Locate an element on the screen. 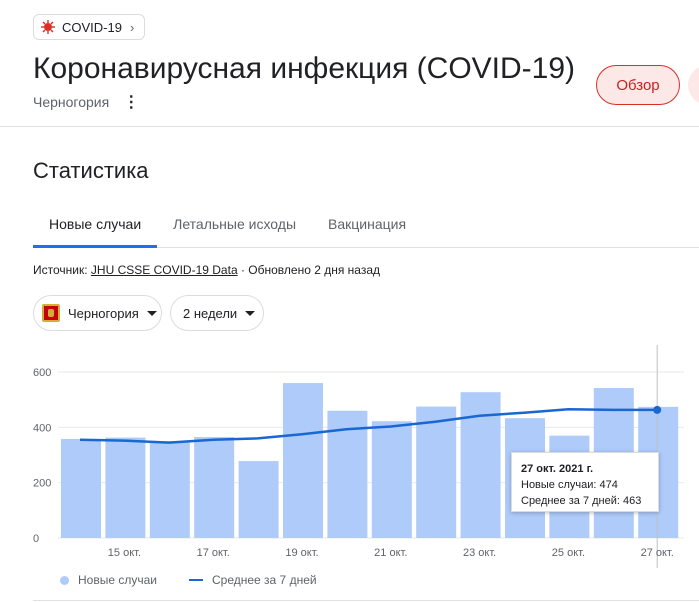 The width and height of the screenshot is (699, 602). page-subtitle: Черногория ⋮ is located at coordinates (86, 102).